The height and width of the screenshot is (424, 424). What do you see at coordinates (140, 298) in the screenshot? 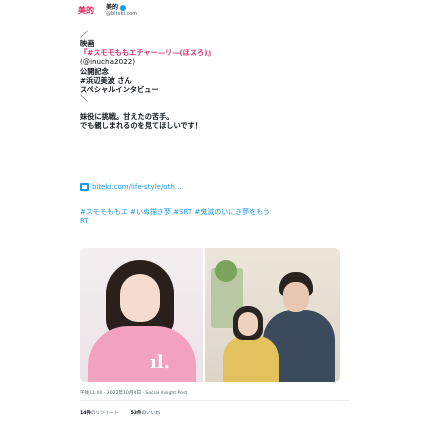
I see `photo-face` at bounding box center [140, 298].